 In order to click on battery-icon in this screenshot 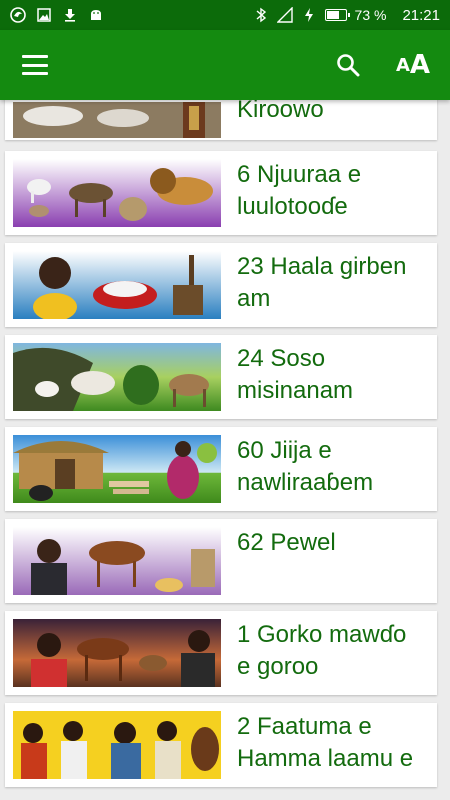, I will do `click(337, 15)`.